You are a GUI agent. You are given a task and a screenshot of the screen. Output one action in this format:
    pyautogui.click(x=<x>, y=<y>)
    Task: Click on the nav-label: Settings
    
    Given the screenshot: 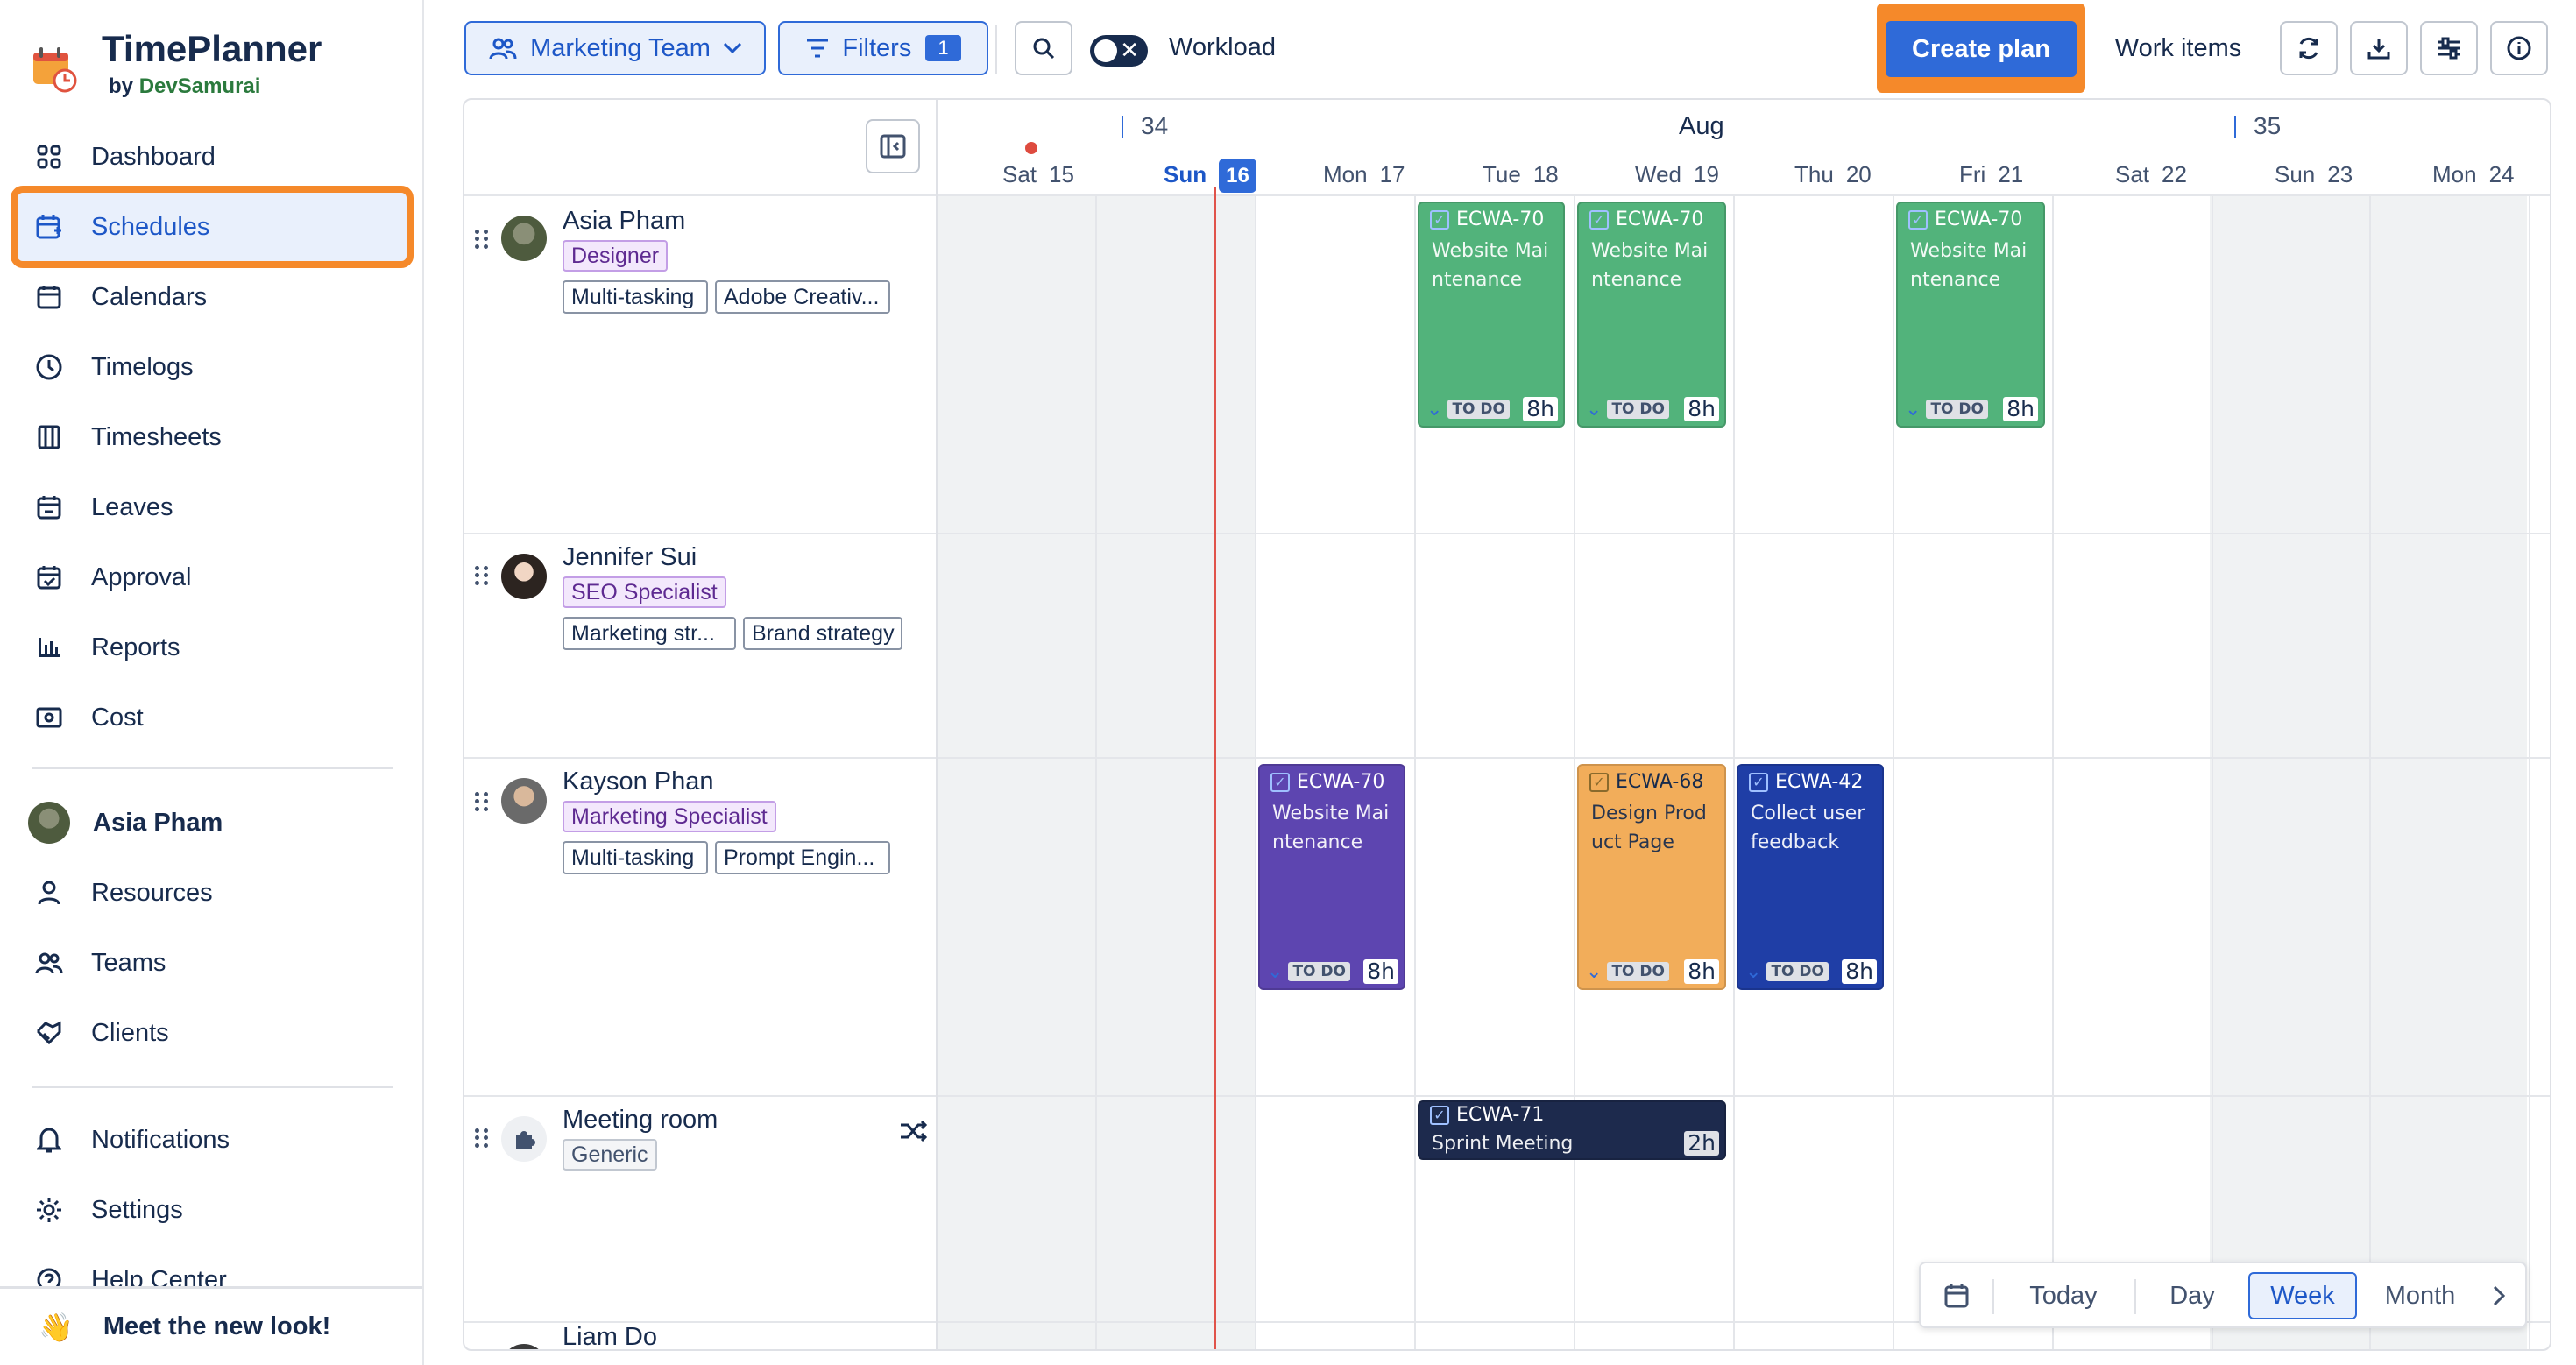 What is the action you would take?
    pyautogui.click(x=137, y=1209)
    